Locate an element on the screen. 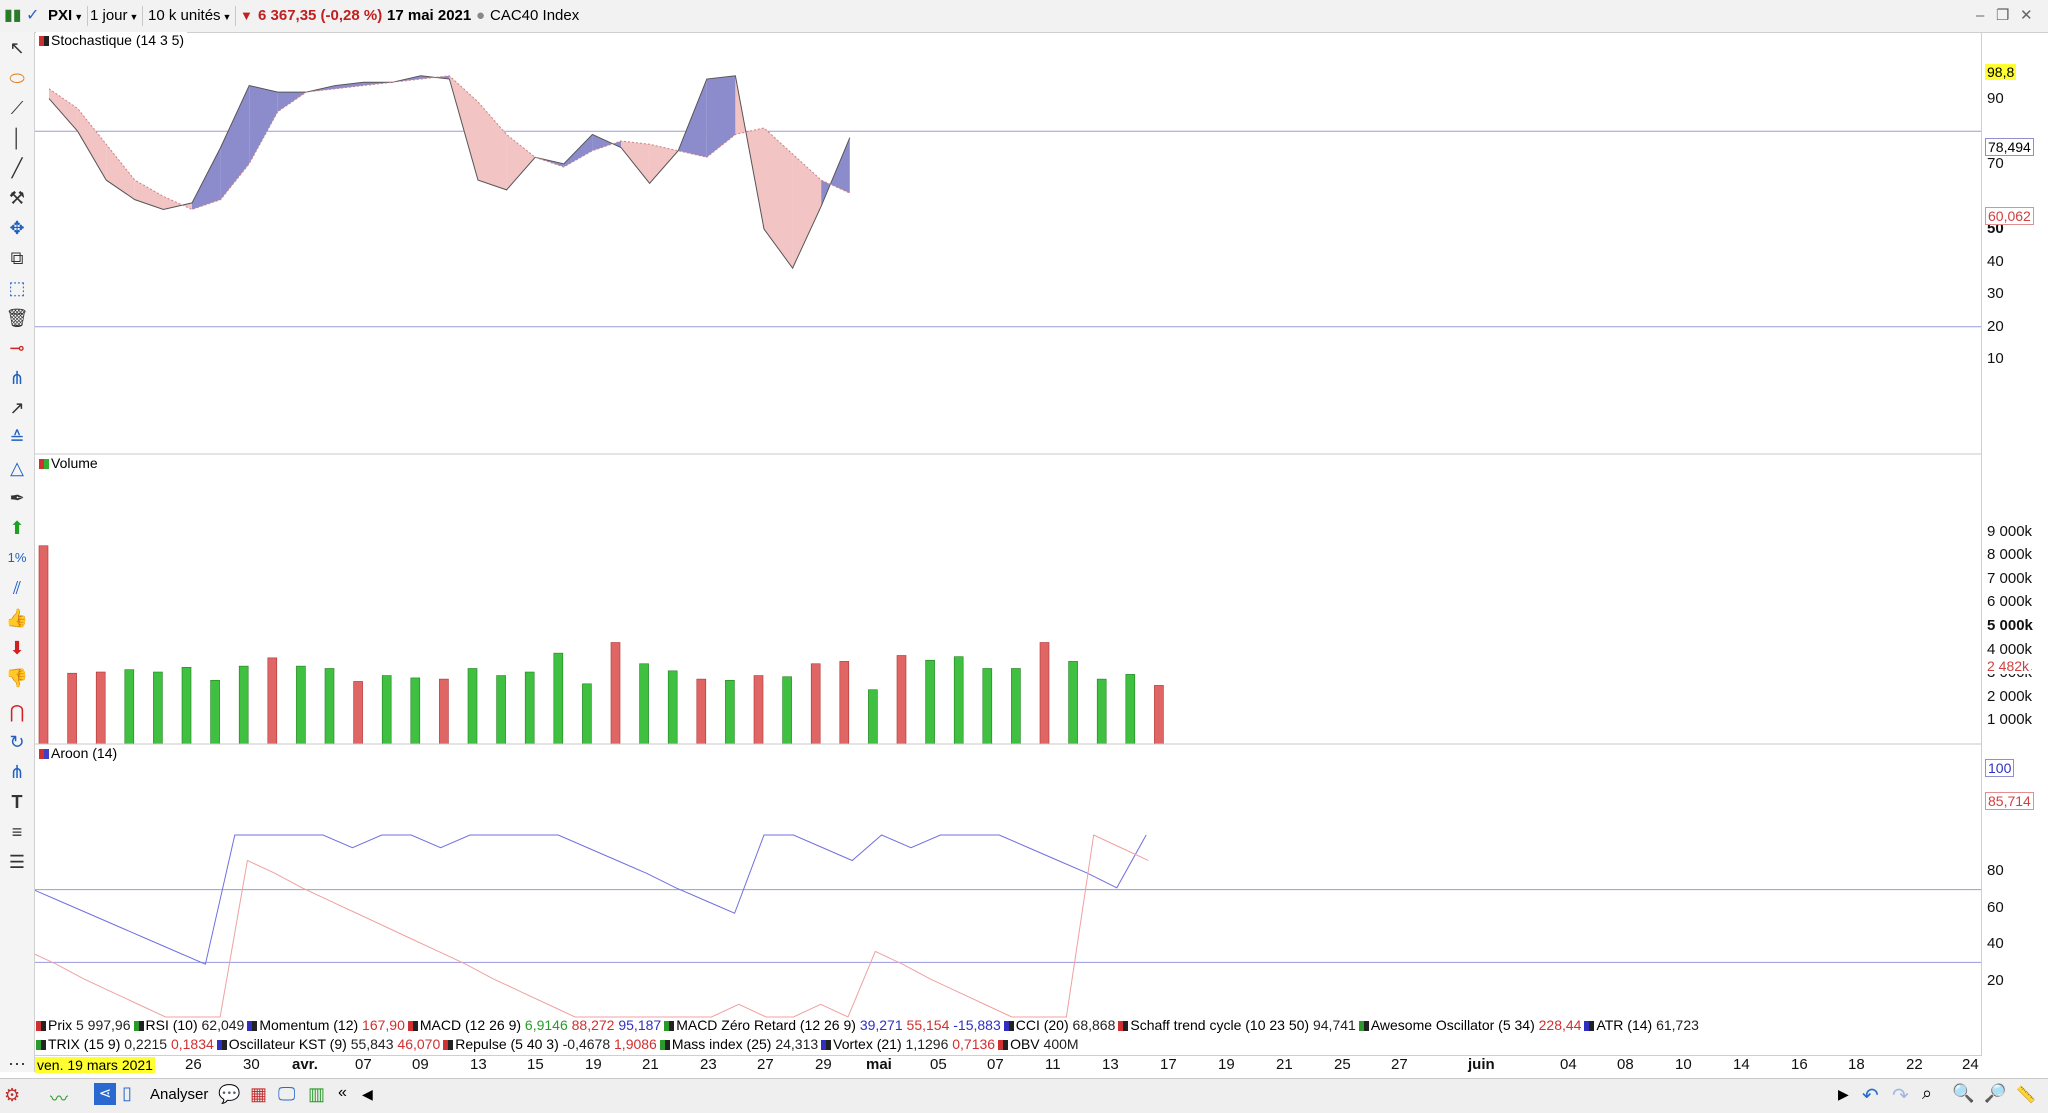 The image size is (2048, 1113). fibonacci-fan-icon: ⋔ is located at coordinates (17, 378).